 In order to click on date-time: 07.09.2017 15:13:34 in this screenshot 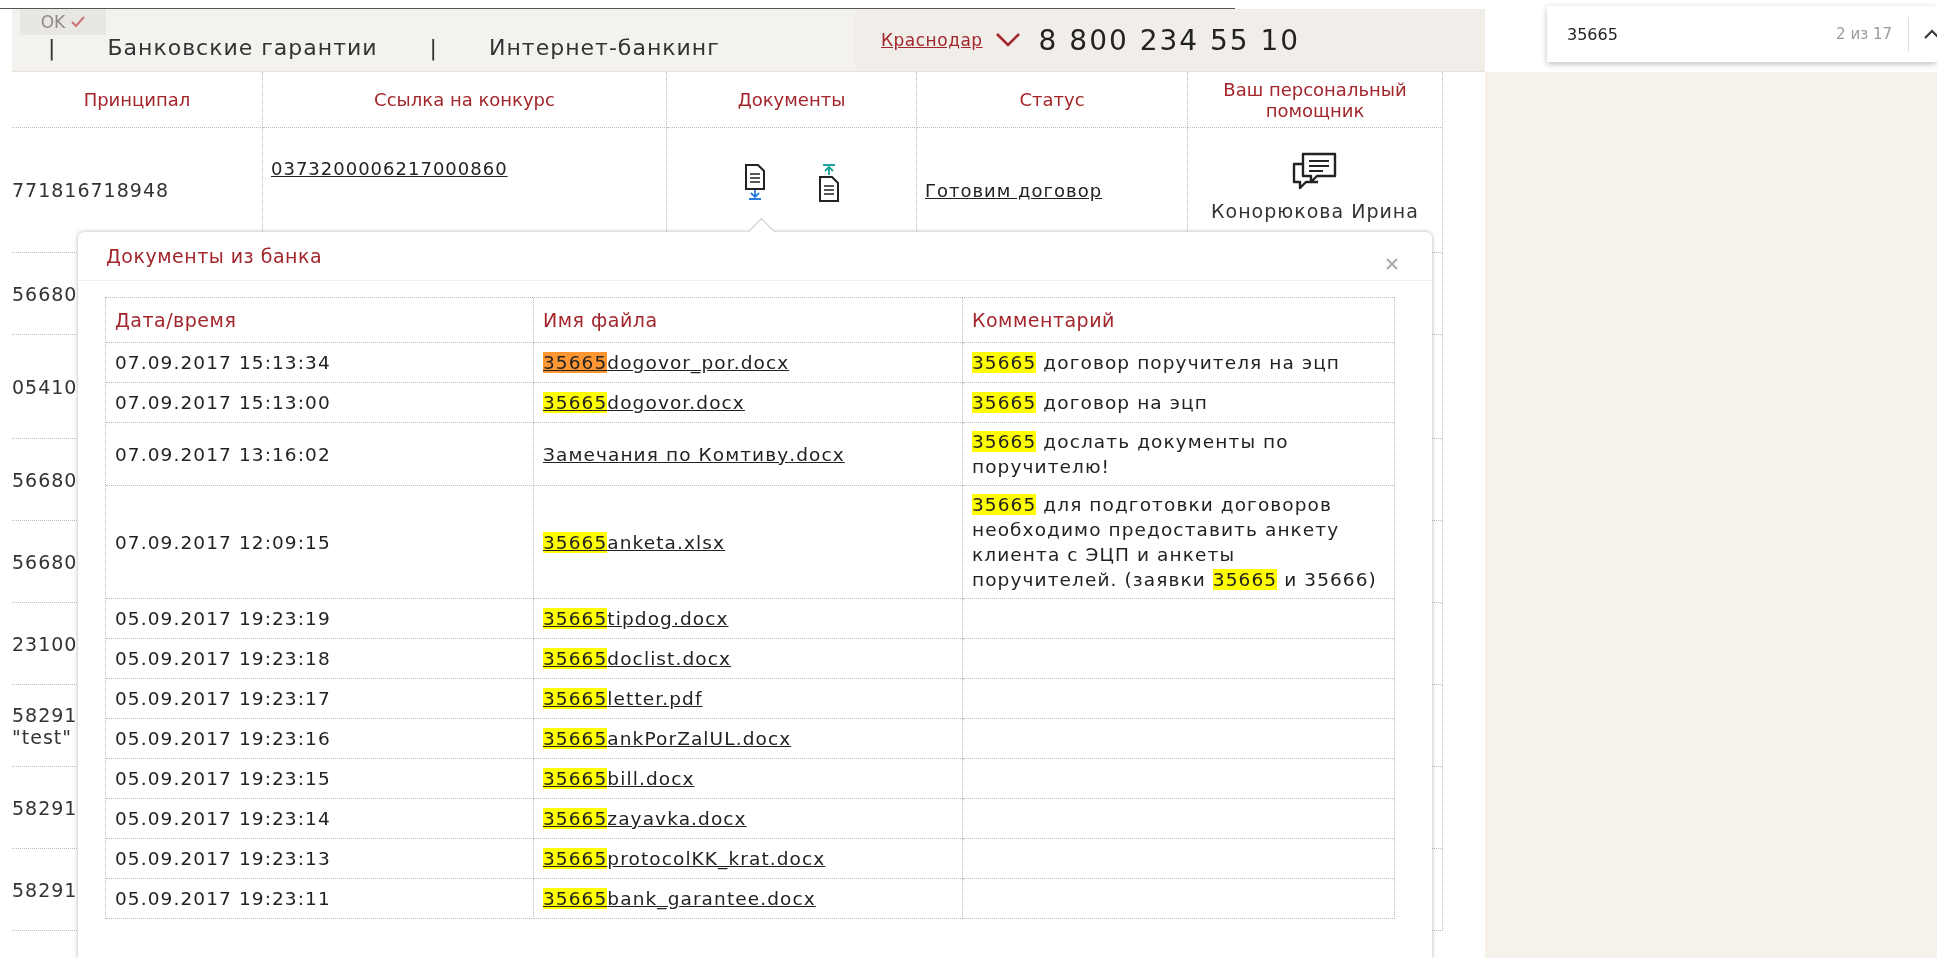, I will do `click(223, 363)`.